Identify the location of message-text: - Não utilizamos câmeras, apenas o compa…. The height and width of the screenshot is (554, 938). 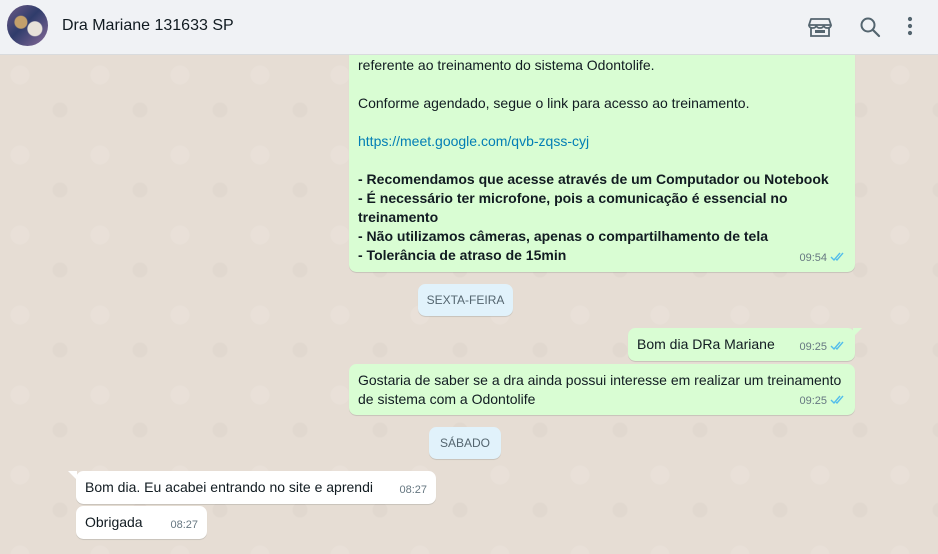
(563, 236).